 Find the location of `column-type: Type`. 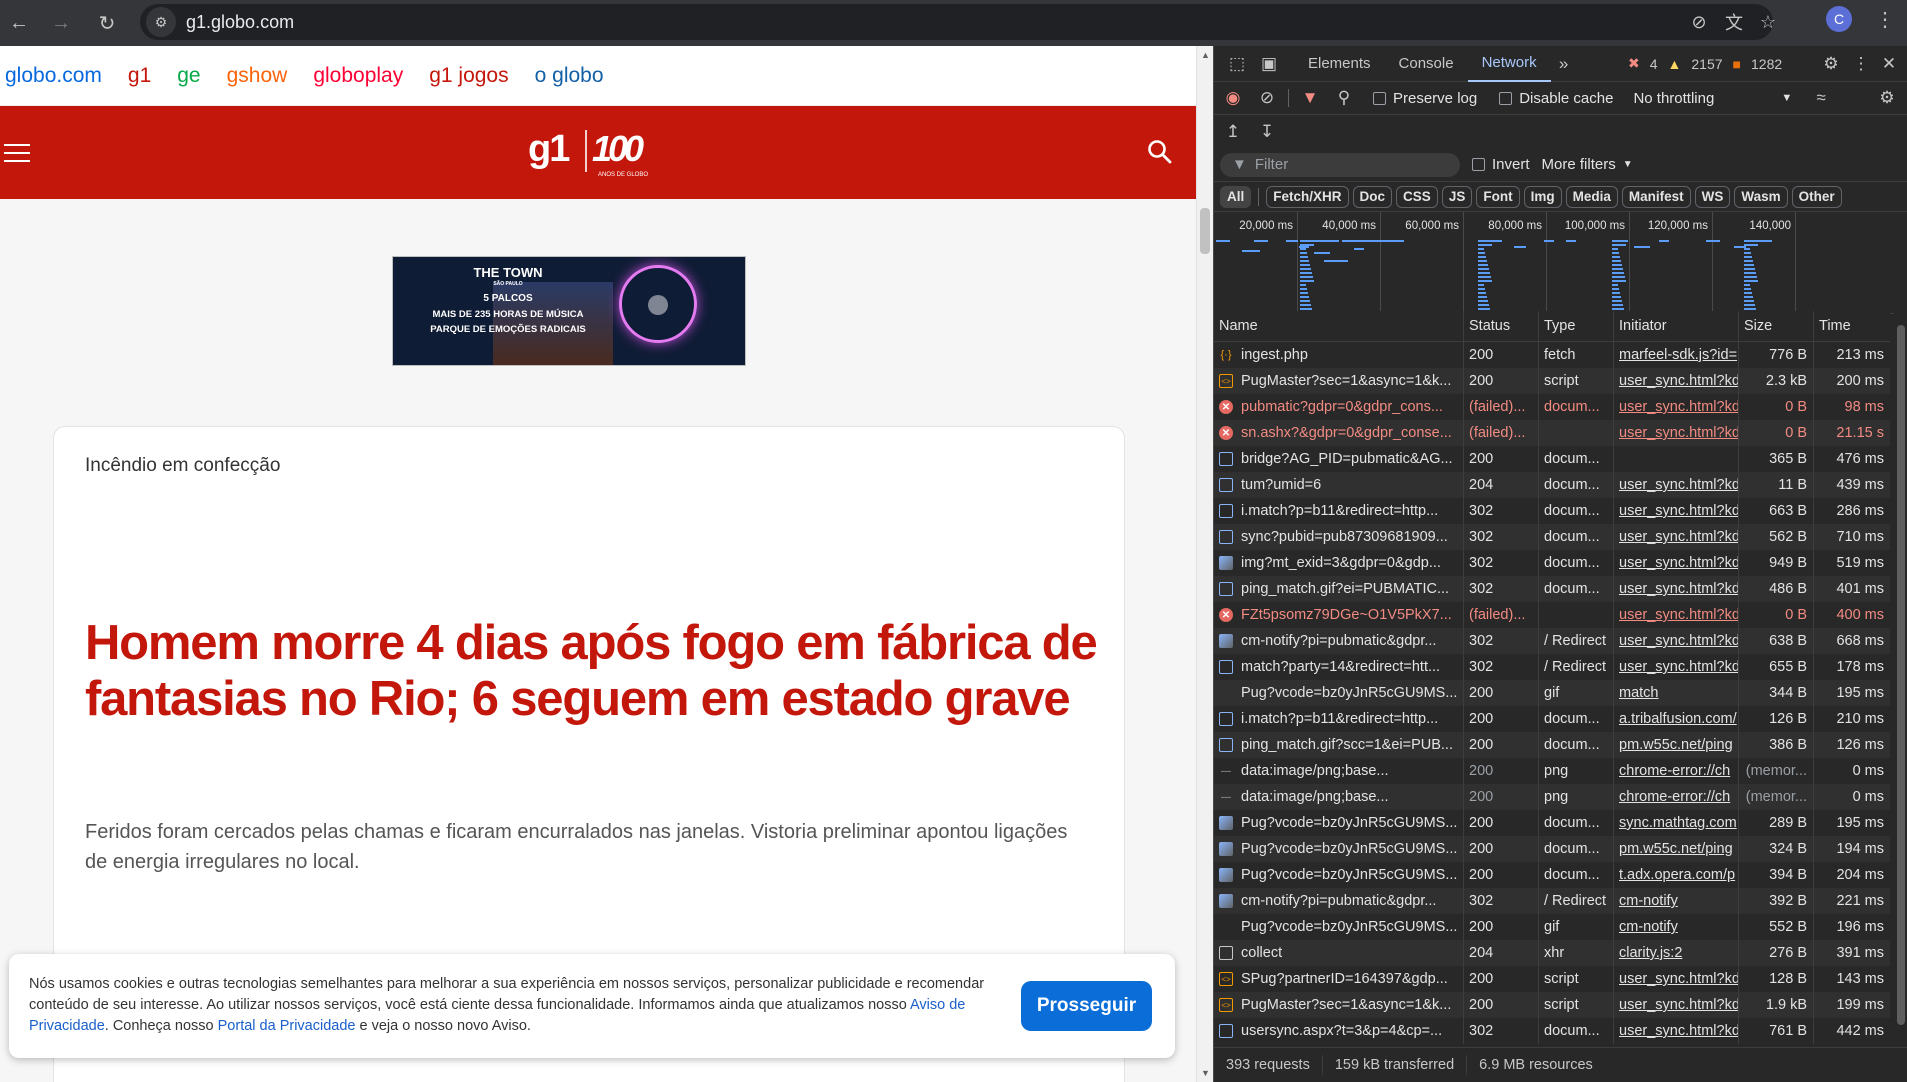

column-type: Type is located at coordinates (1576, 326).